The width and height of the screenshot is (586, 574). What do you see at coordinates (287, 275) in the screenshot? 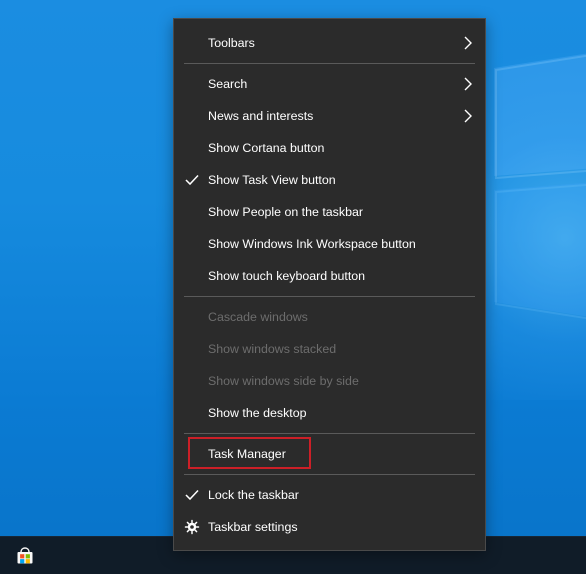
I see `menu-item-show-touch-keyboard-button-label: Show touch keyboard button` at bounding box center [287, 275].